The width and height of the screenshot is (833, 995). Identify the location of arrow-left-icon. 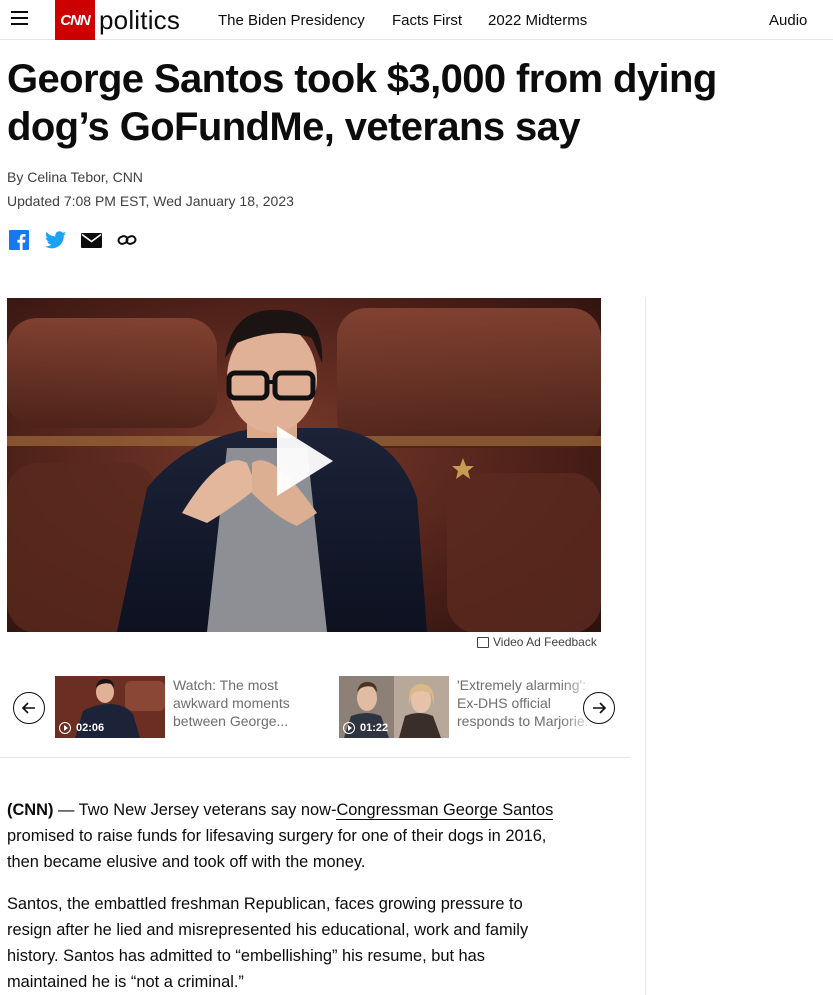
(28, 708).